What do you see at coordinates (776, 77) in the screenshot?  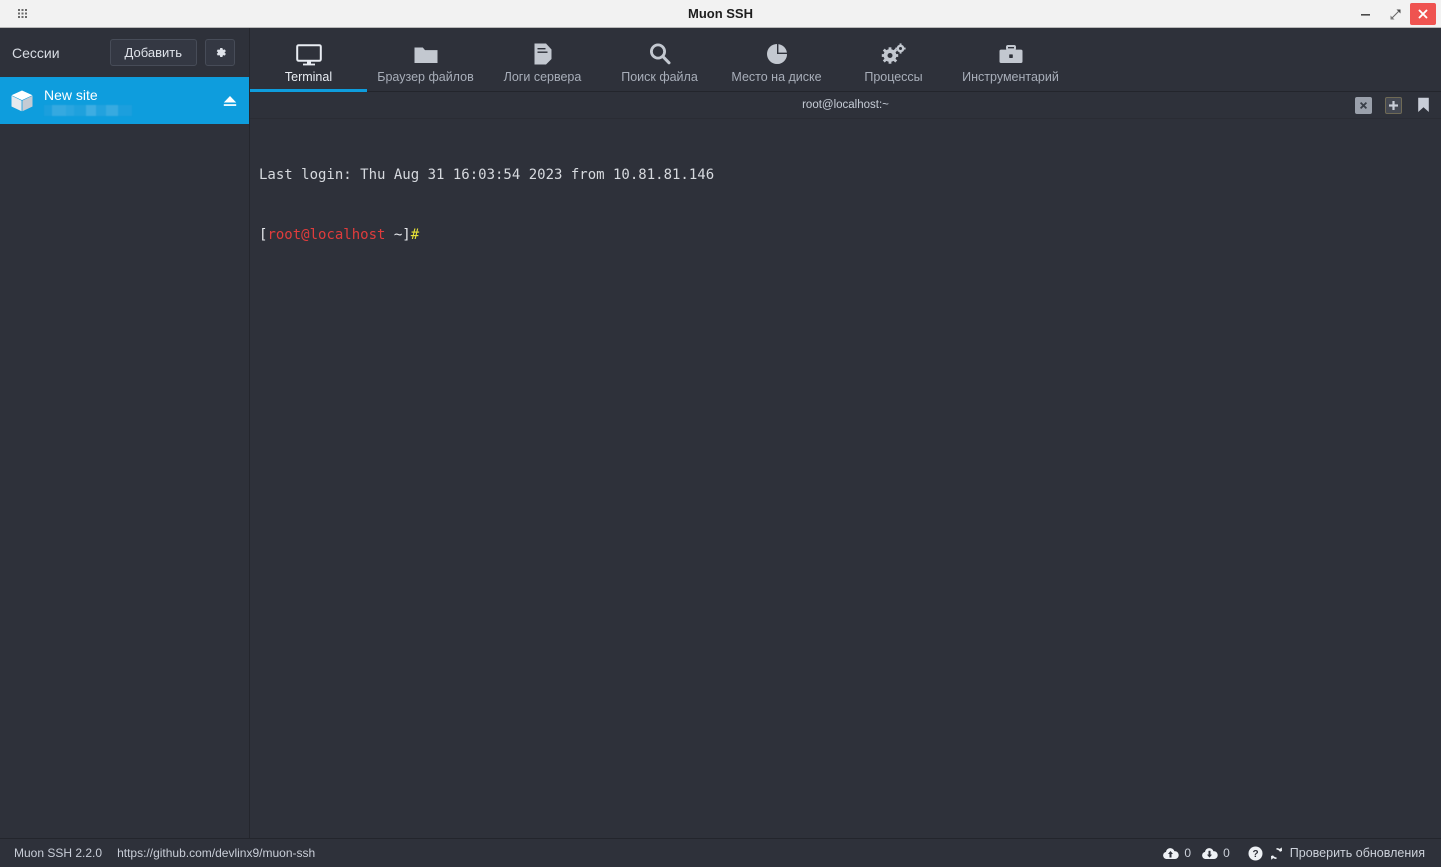 I see `tab-label: Место на диске` at bounding box center [776, 77].